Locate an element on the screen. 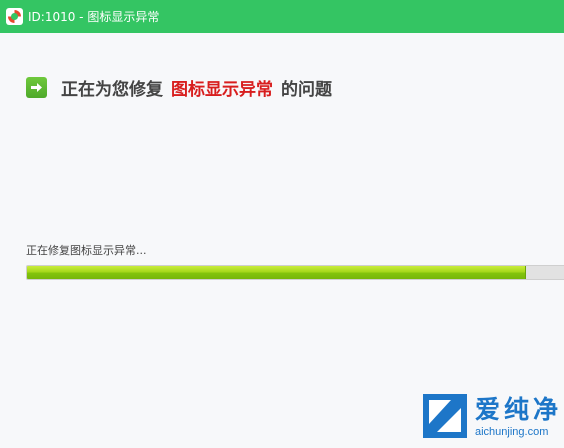 The height and width of the screenshot is (448, 564). arrow-right-icon is located at coordinates (36, 87).